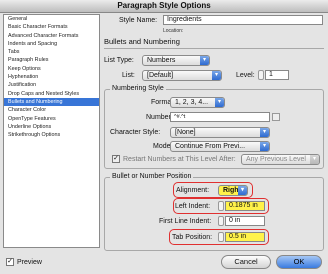  I want to click on sidebar-item: Character Color, so click(51, 110).